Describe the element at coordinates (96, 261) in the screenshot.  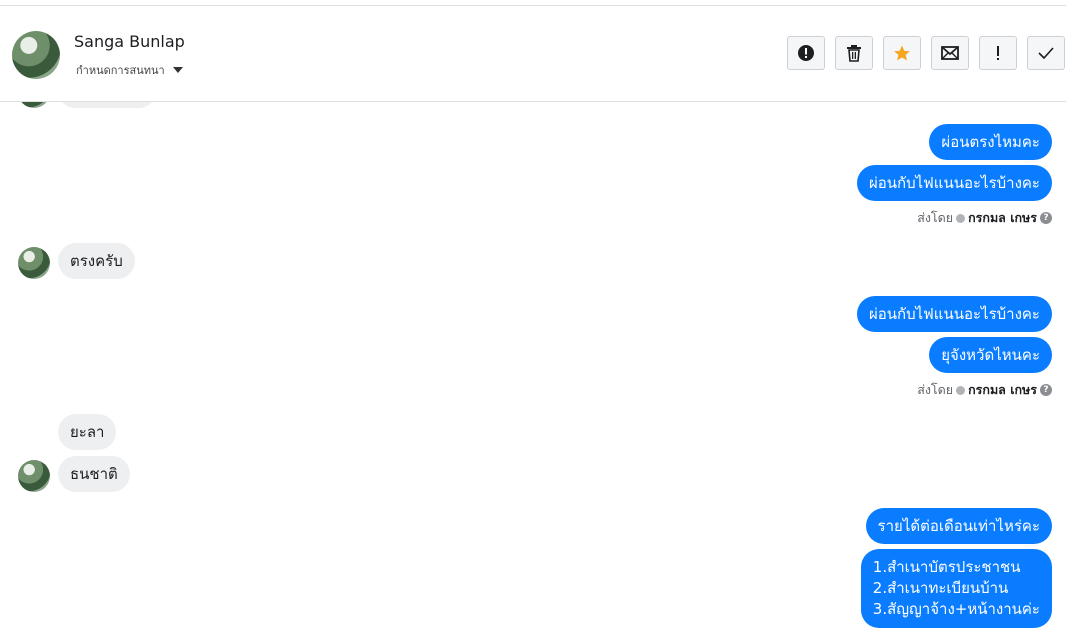
I see `incoming-message: ตรงครับ` at that location.